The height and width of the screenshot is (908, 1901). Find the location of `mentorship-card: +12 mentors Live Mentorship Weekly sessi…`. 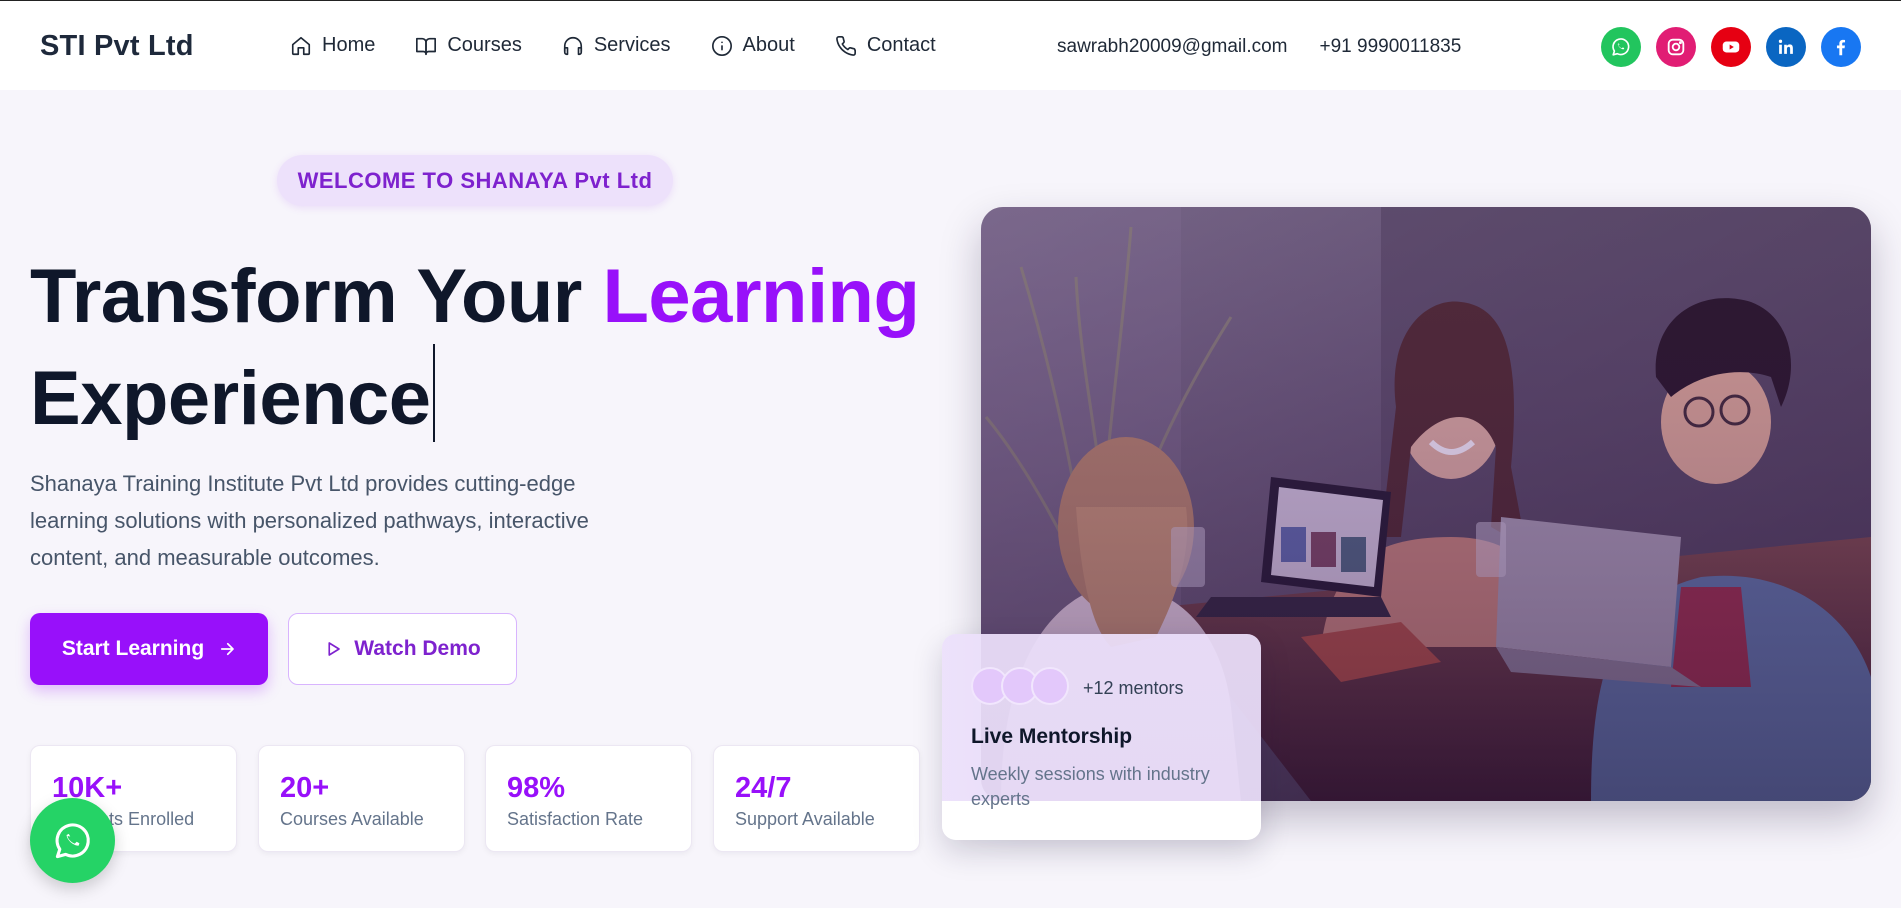

mentorship-card: +12 mentors Live Mentorship Weekly sessi… is located at coordinates (1101, 737).